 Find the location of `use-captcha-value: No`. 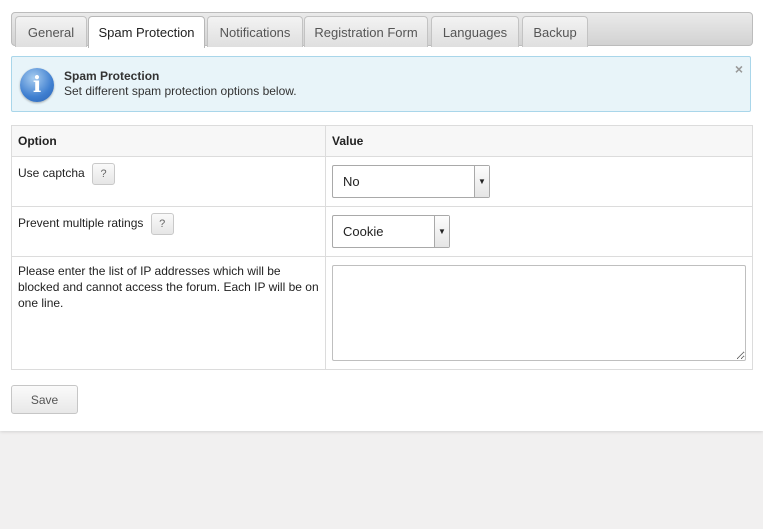

use-captcha-value: No is located at coordinates (351, 181).